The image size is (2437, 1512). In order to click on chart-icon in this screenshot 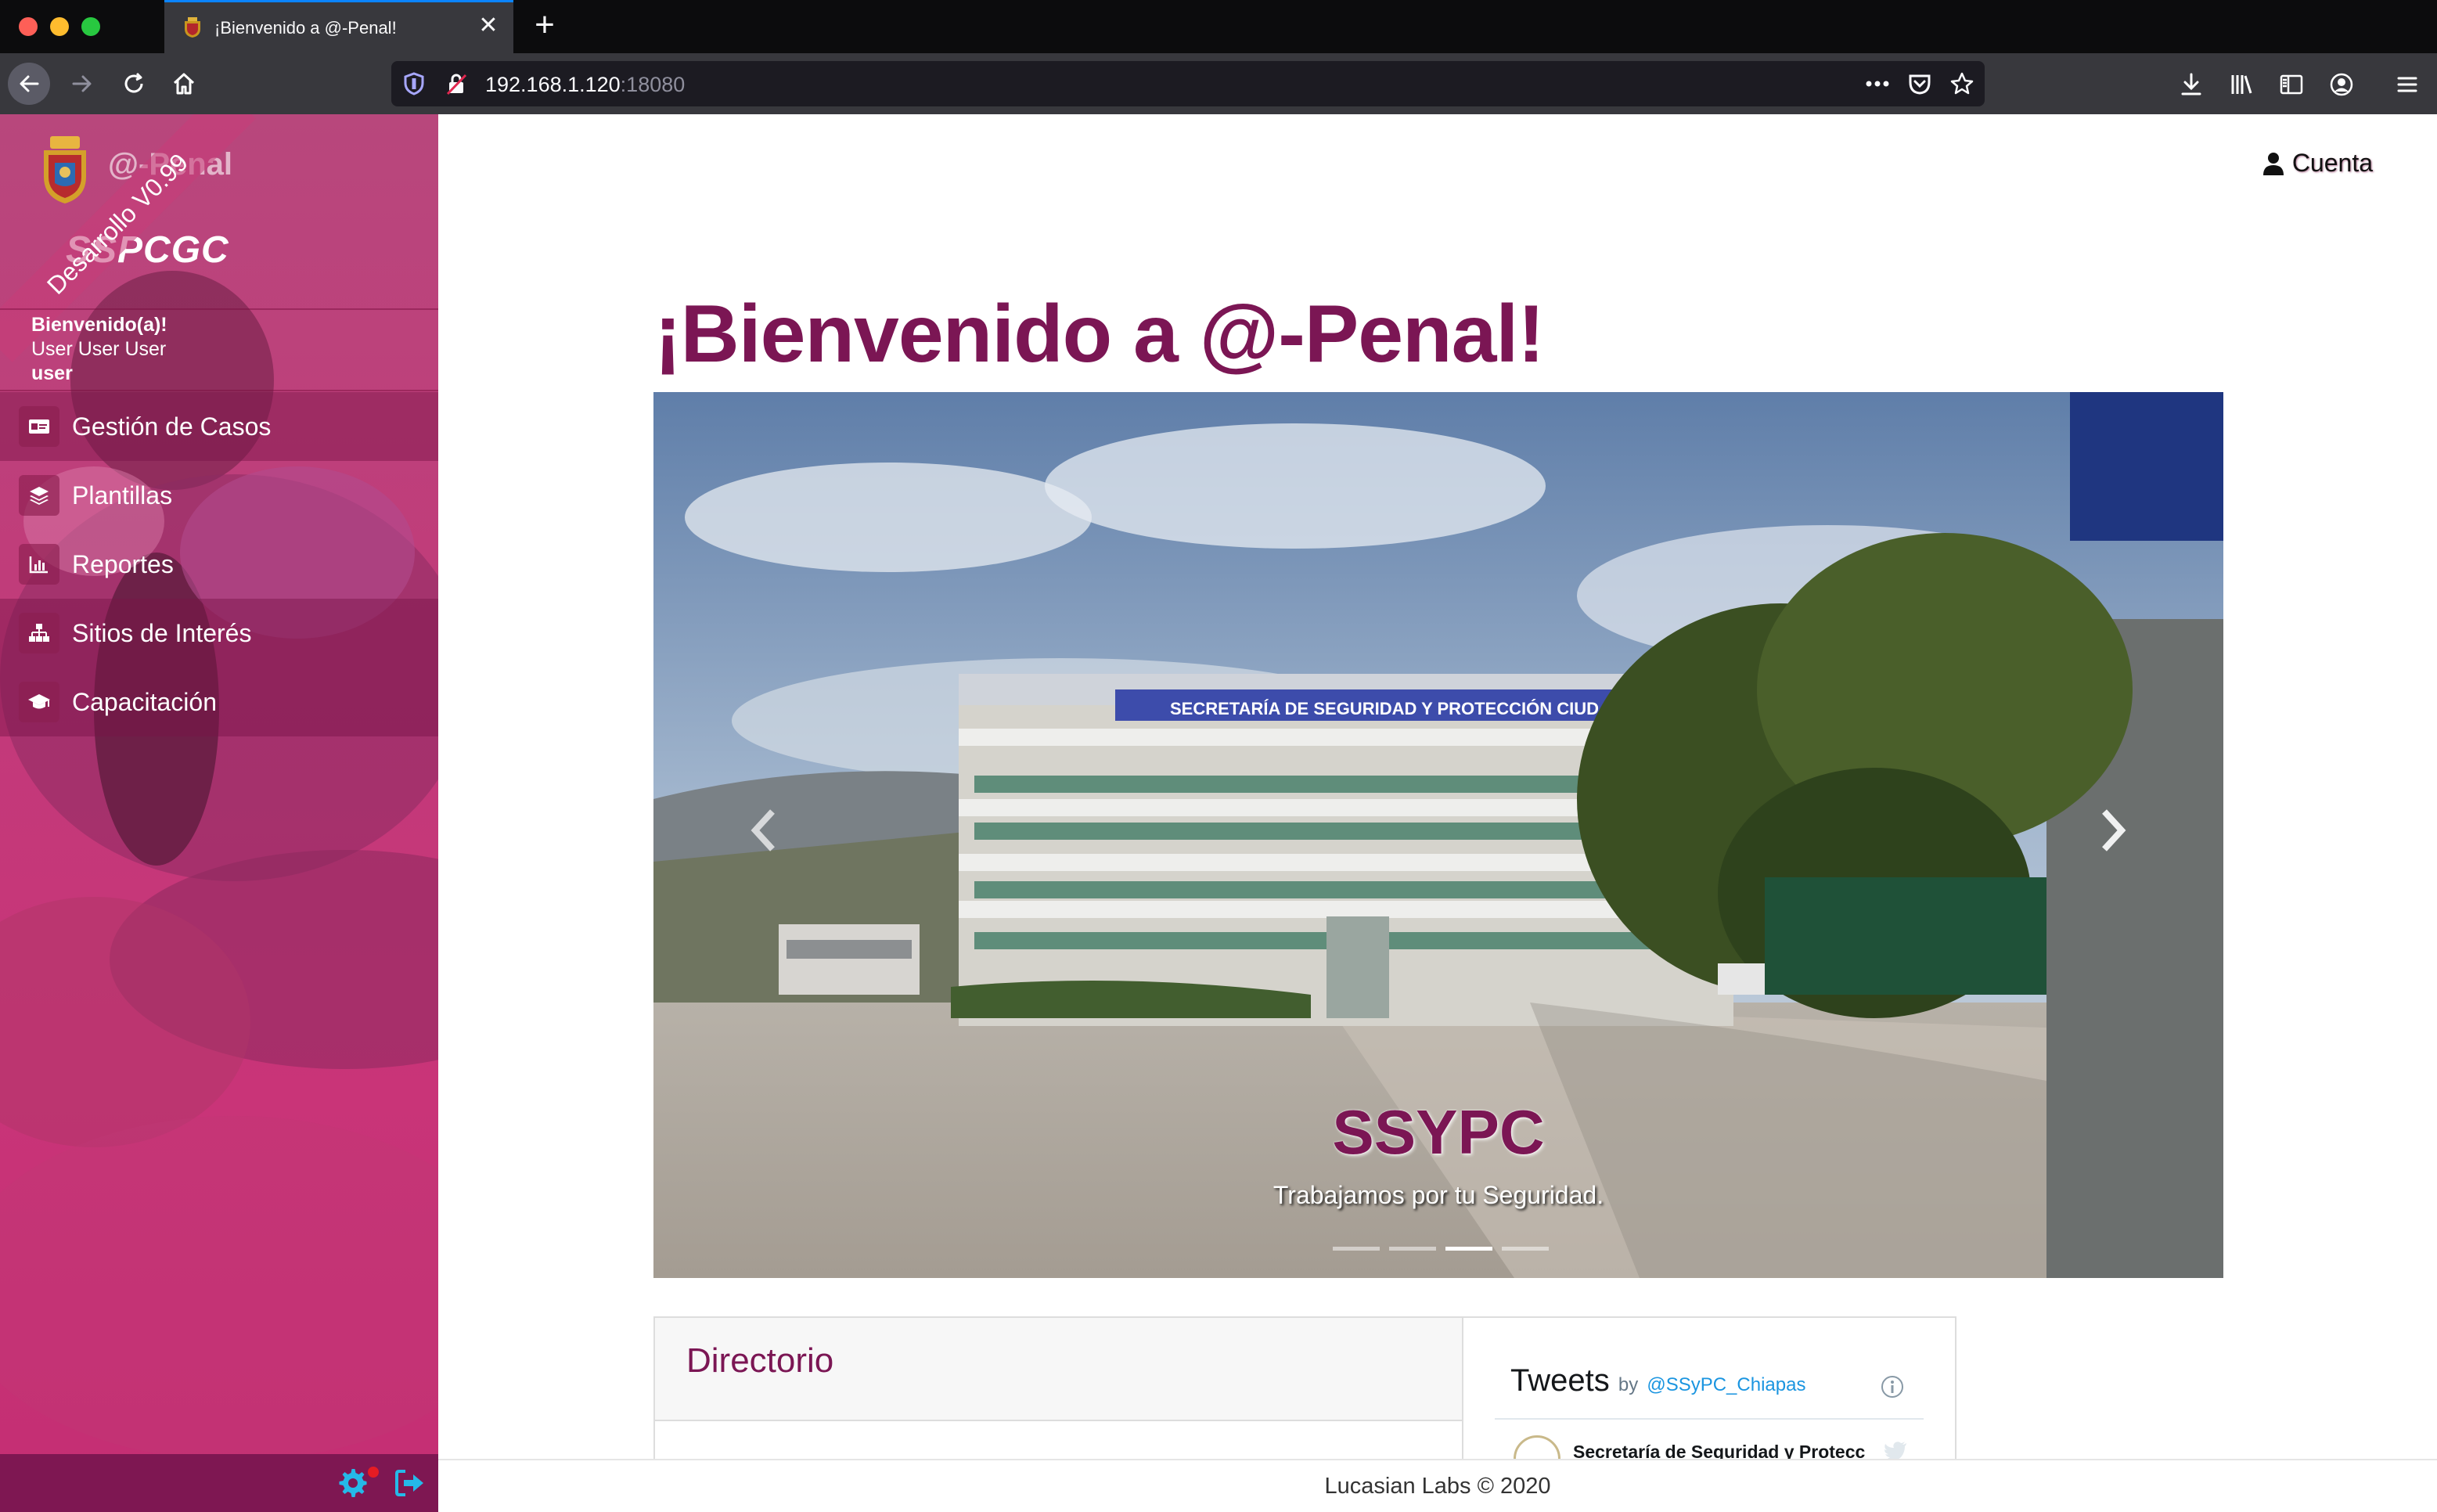, I will do `click(39, 564)`.